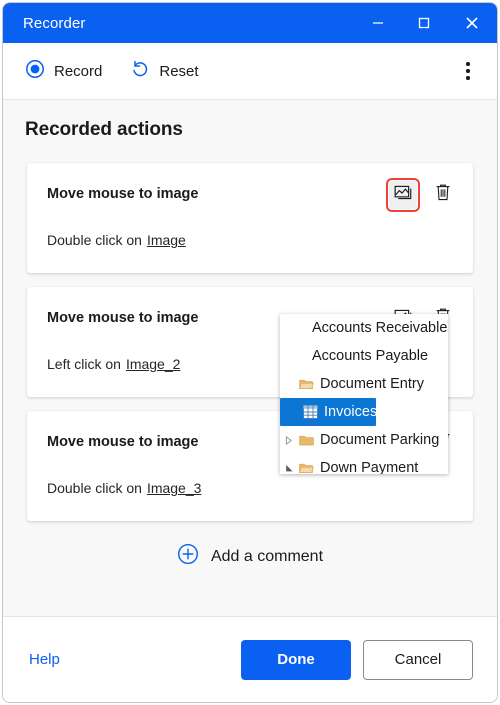  I want to click on tree-item-label: Accounts Receivable, so click(380, 328).